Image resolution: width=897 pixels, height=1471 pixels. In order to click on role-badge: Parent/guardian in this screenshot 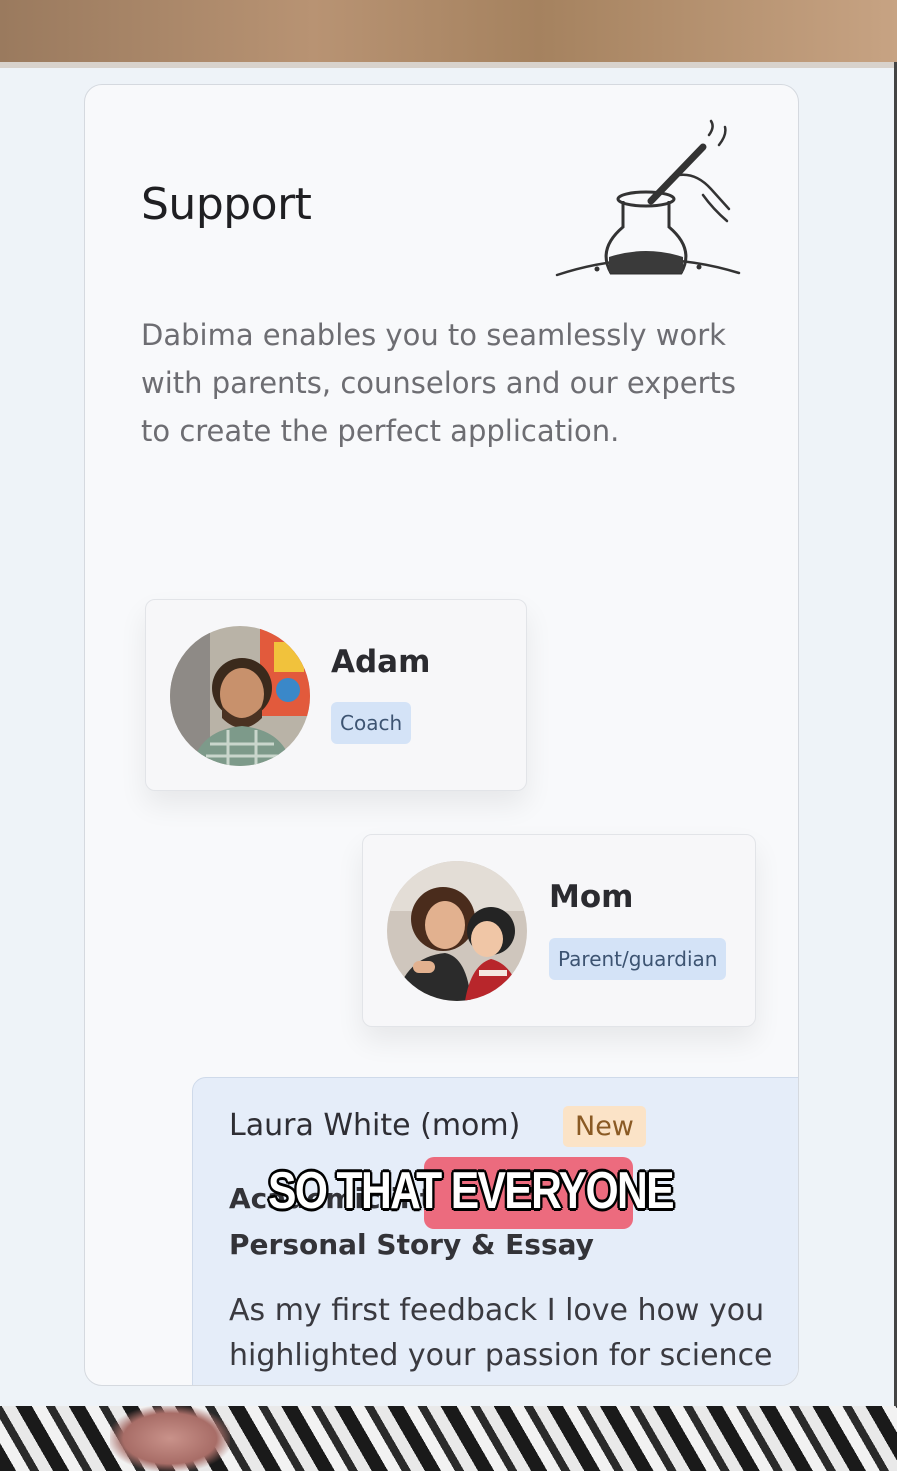, I will do `click(638, 959)`.